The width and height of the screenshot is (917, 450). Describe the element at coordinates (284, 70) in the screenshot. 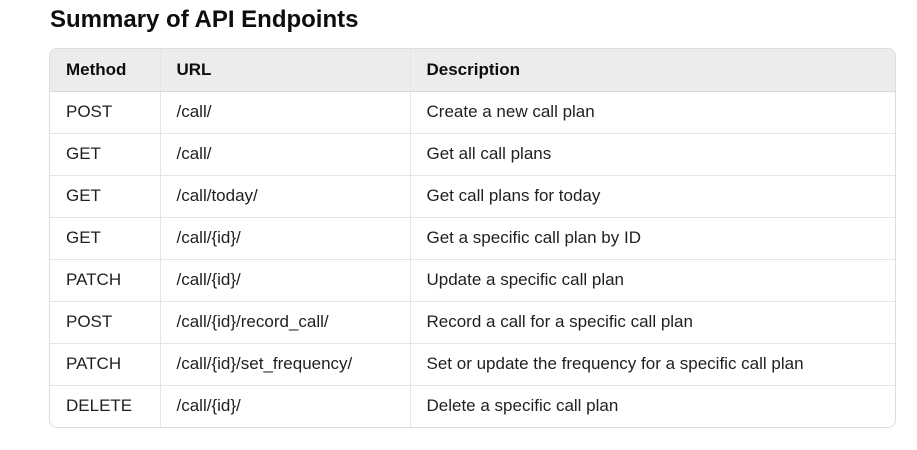

I see `header-url: URL` at that location.